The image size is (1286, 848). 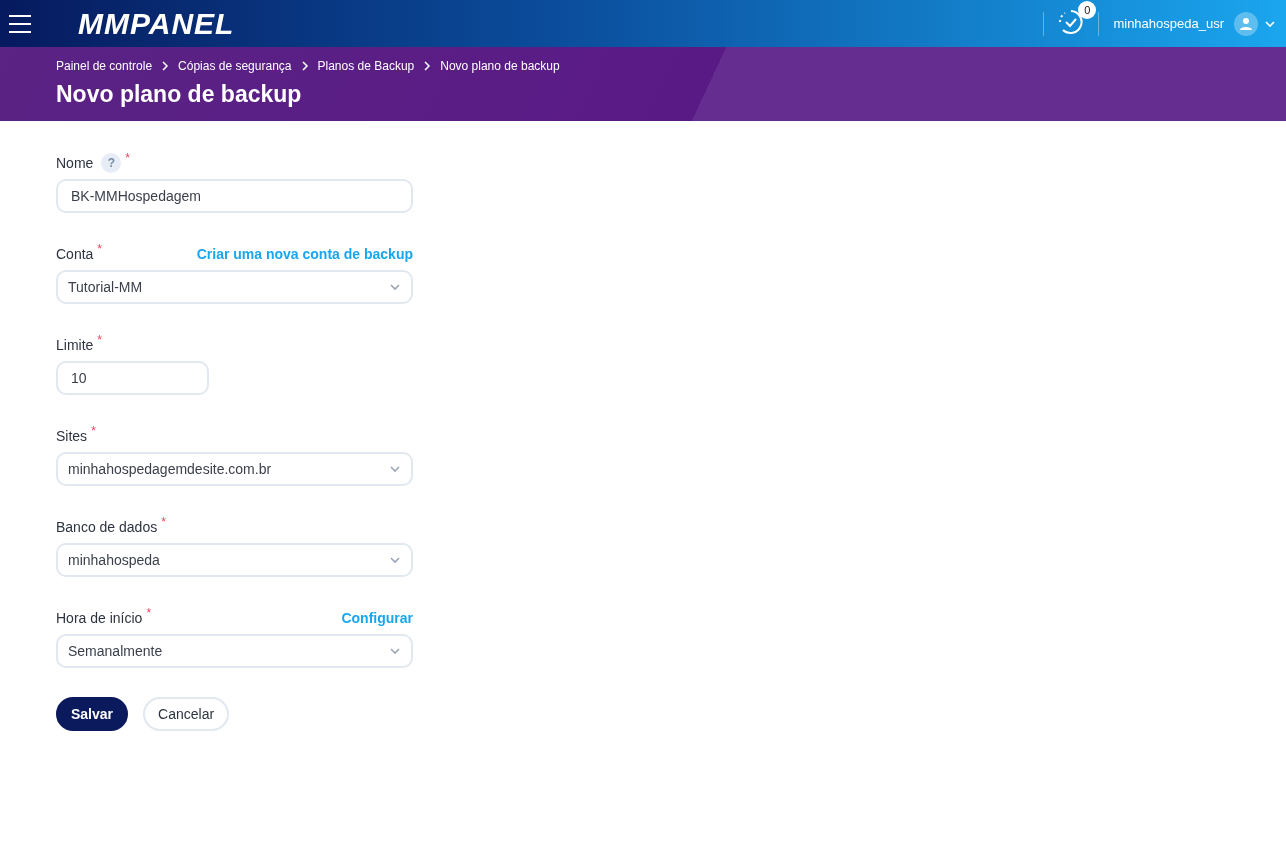 I want to click on field-label: Hora de início, so click(x=99, y=618).